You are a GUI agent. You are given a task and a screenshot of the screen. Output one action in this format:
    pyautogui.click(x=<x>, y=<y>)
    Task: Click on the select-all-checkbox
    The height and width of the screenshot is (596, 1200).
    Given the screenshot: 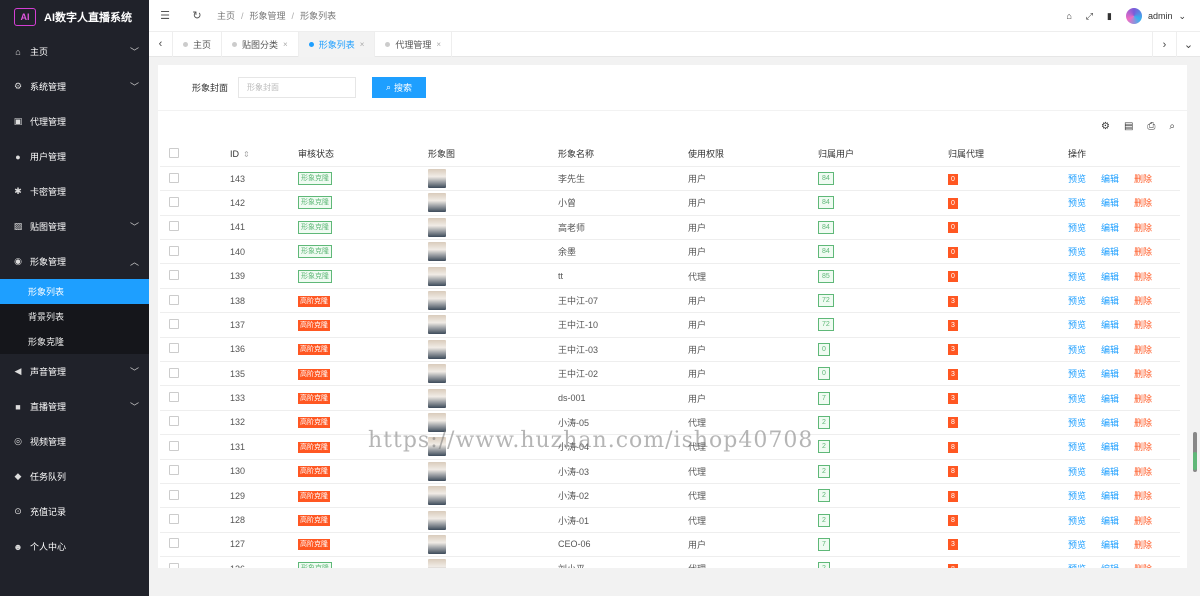 What is the action you would take?
    pyautogui.click(x=174, y=152)
    